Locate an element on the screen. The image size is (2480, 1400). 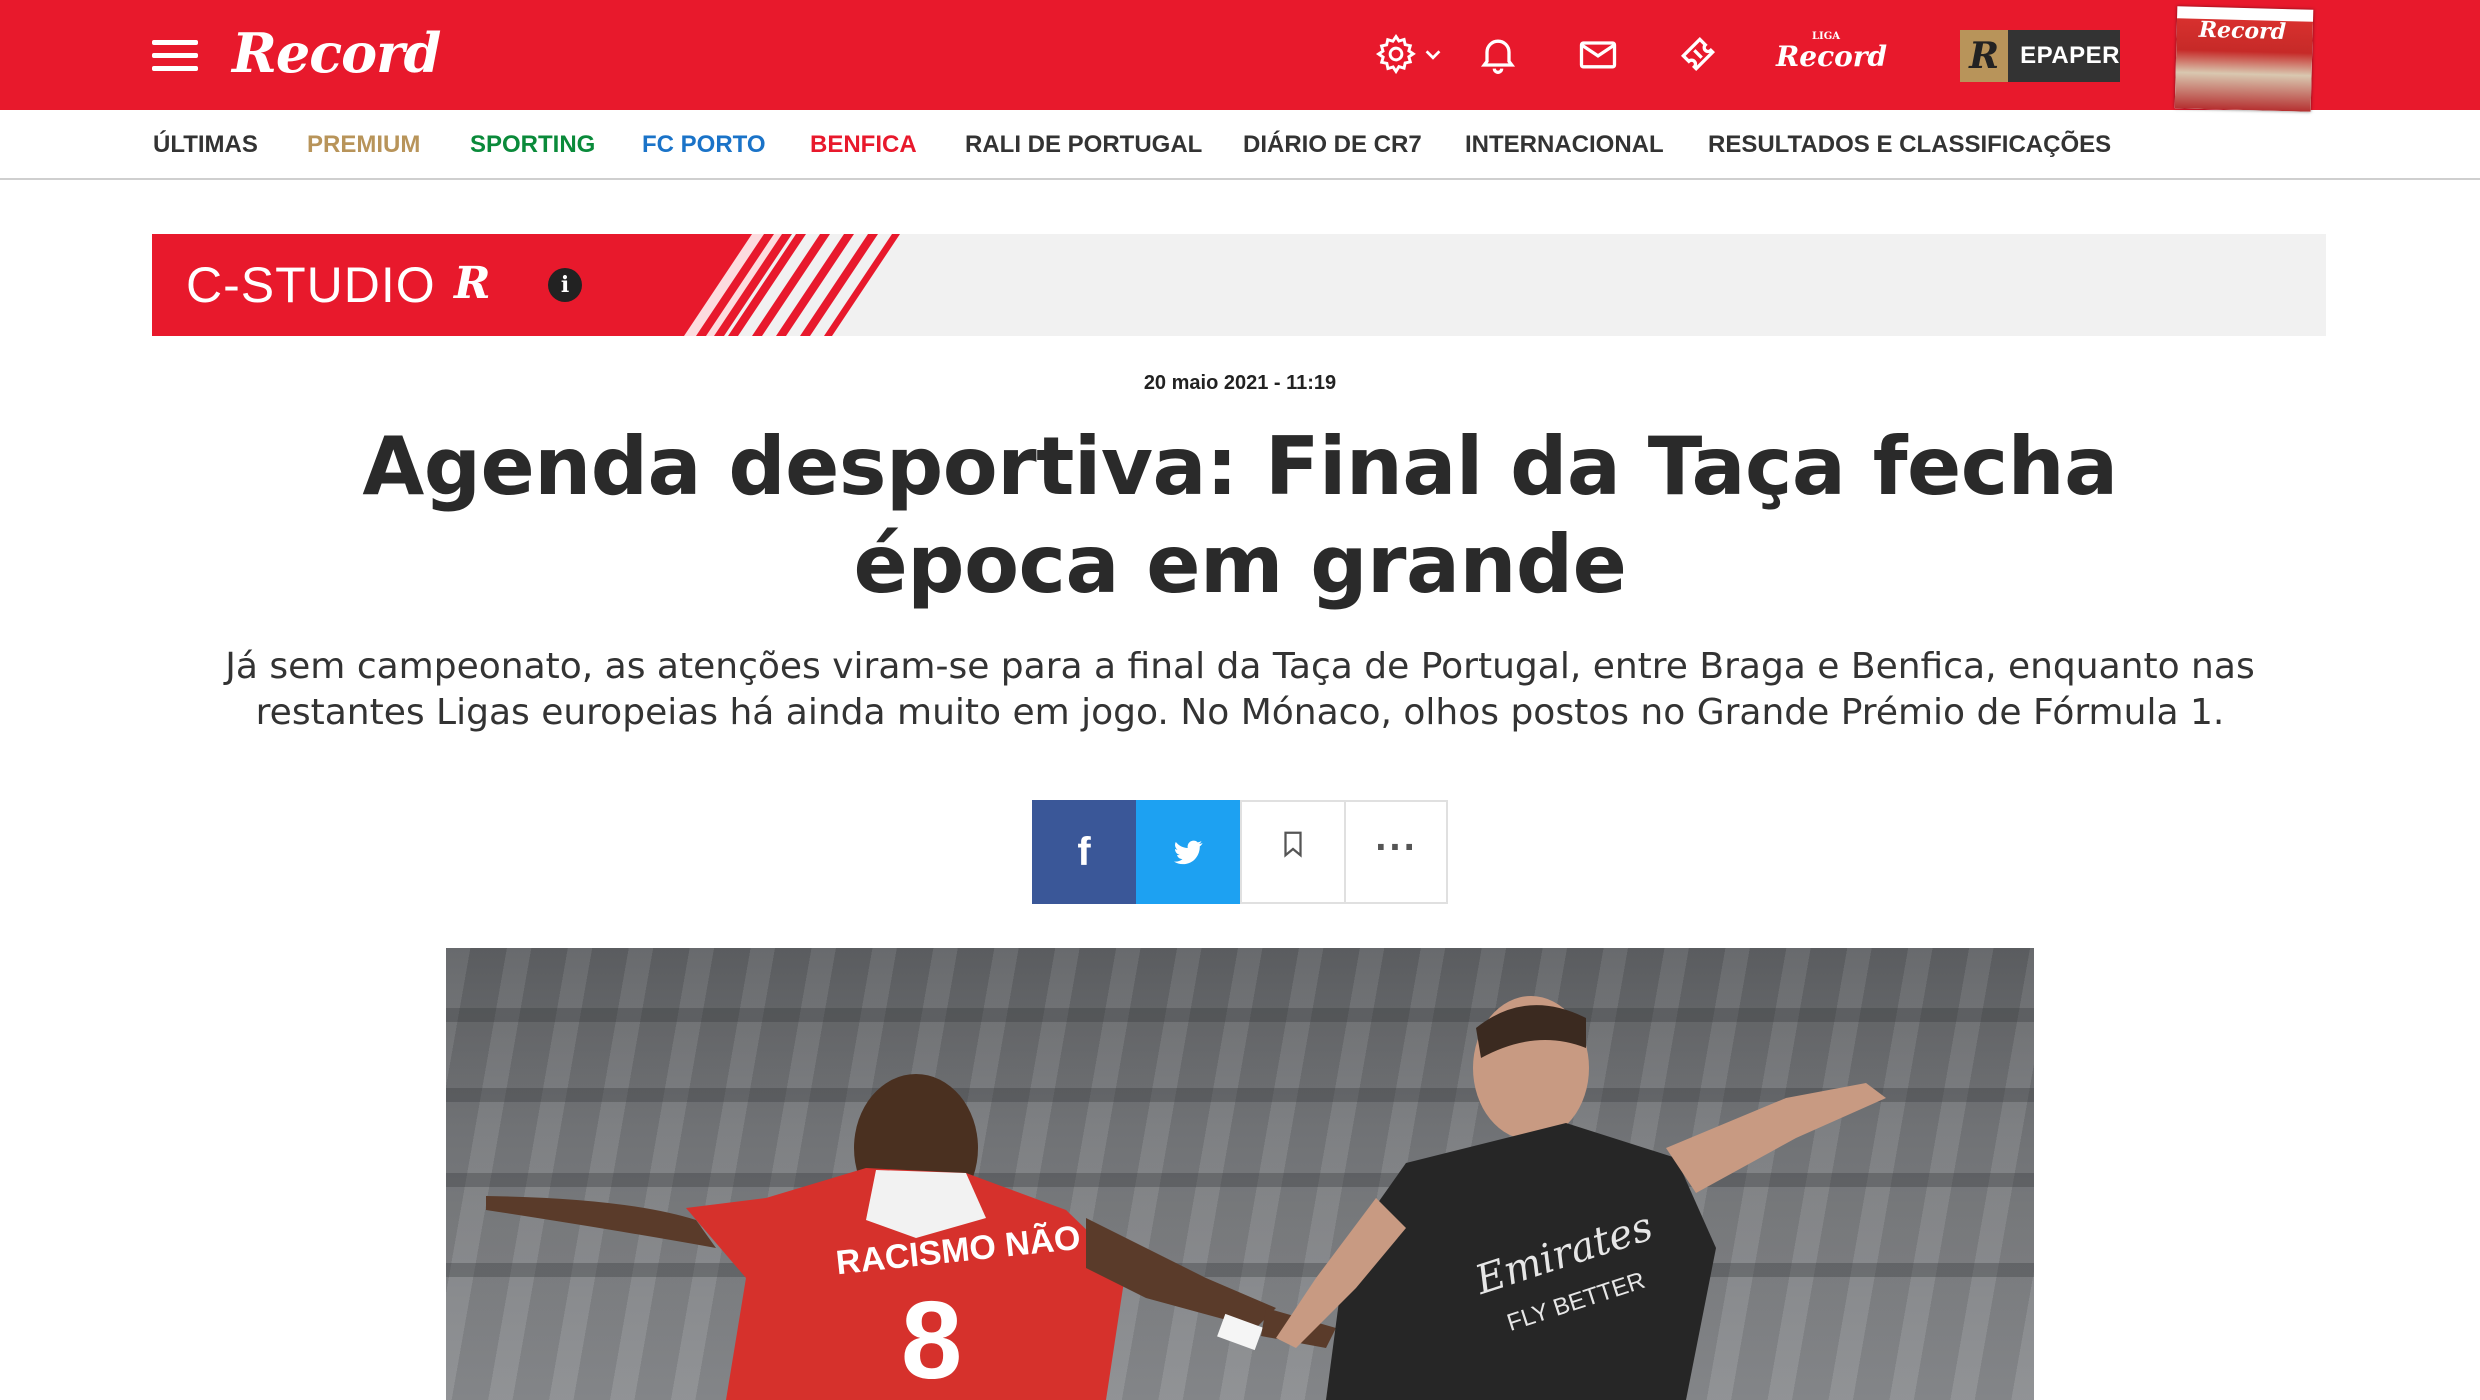
twitter-share-button is located at coordinates (1188, 852).